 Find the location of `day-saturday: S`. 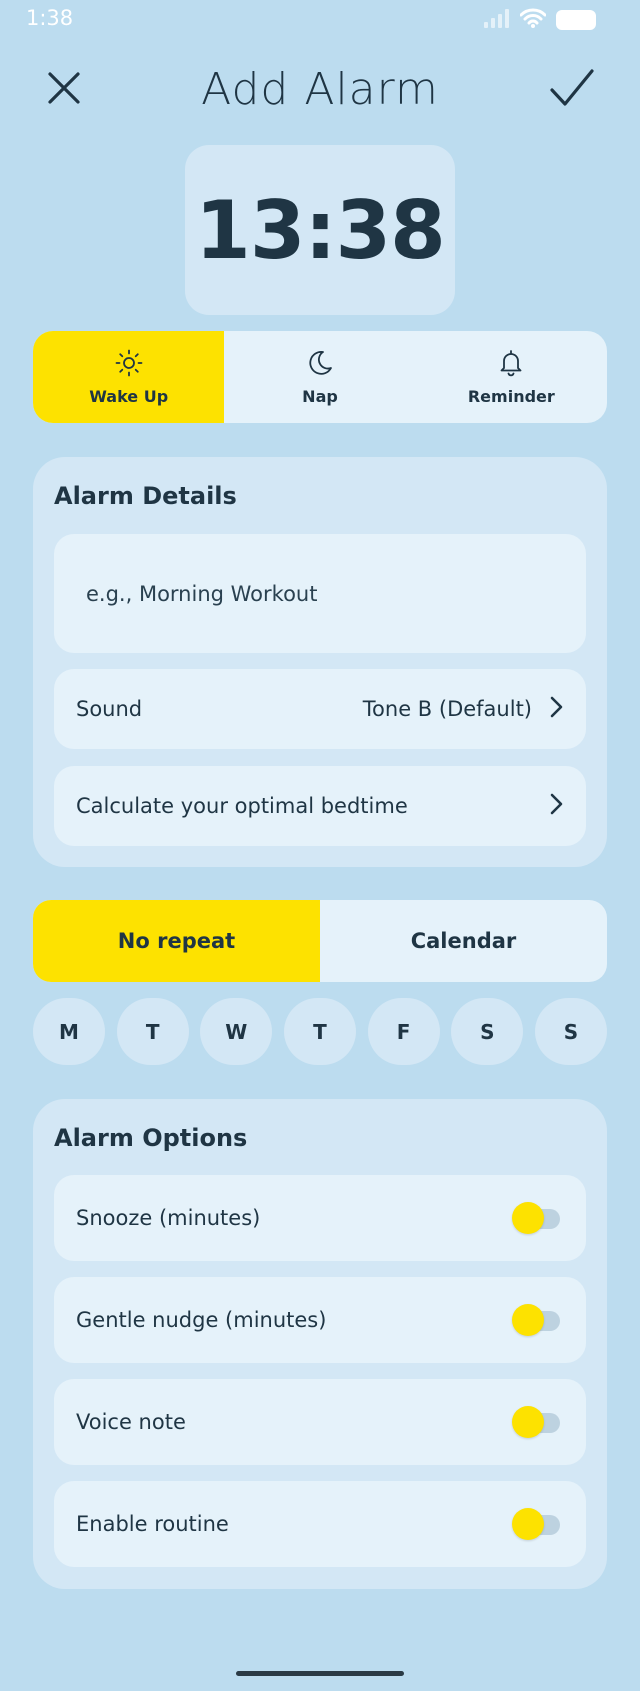

day-saturday: S is located at coordinates (487, 1031).